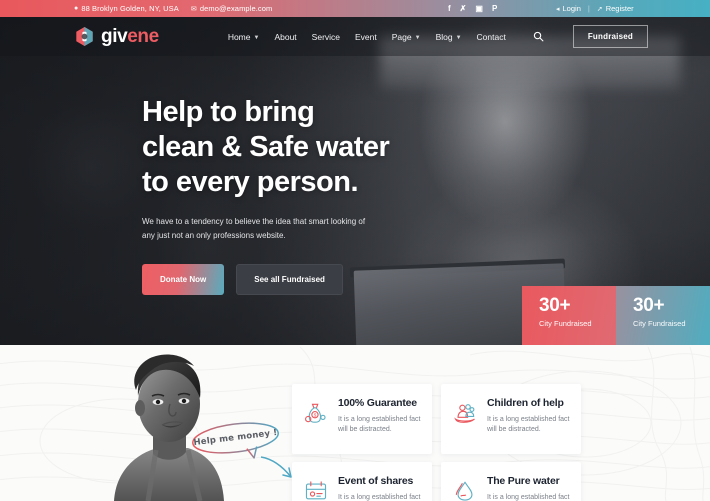 This screenshot has width=710, height=501. What do you see at coordinates (377, 403) in the screenshot?
I see `feature-card-title: 100% Guarantee` at bounding box center [377, 403].